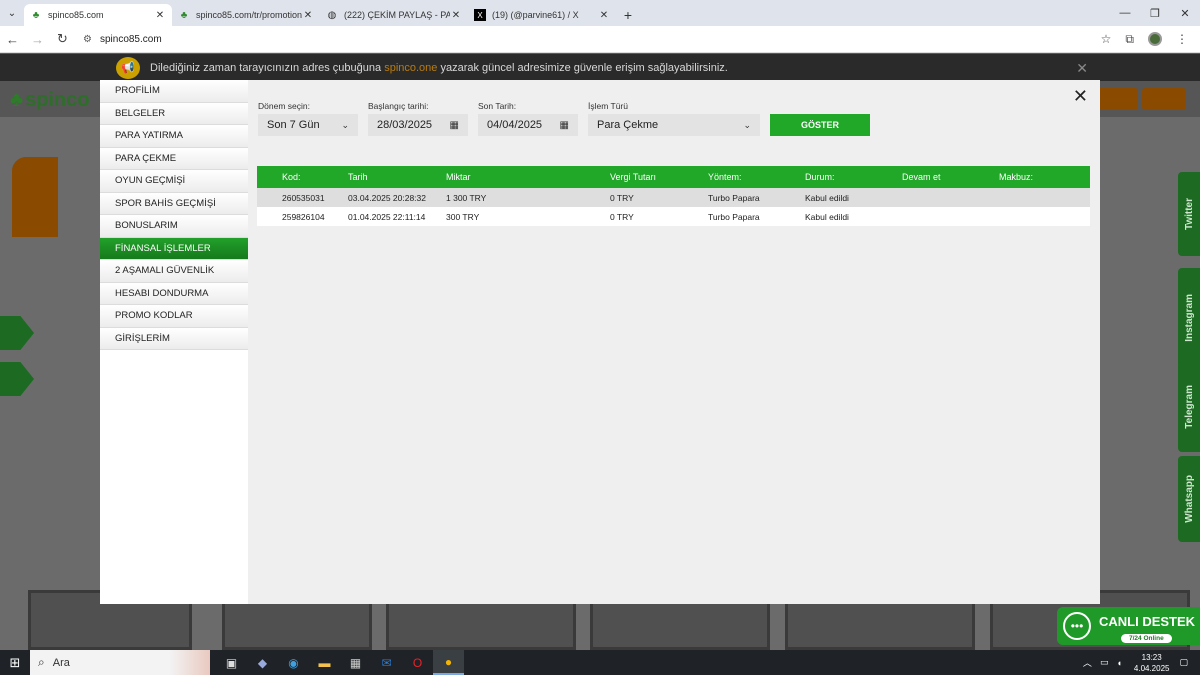  Describe the element at coordinates (174, 203) in the screenshot. I see `sidebar-item-spor-bahis-gecmisi: SPOR BAHİS GEÇMİŞİ` at that location.